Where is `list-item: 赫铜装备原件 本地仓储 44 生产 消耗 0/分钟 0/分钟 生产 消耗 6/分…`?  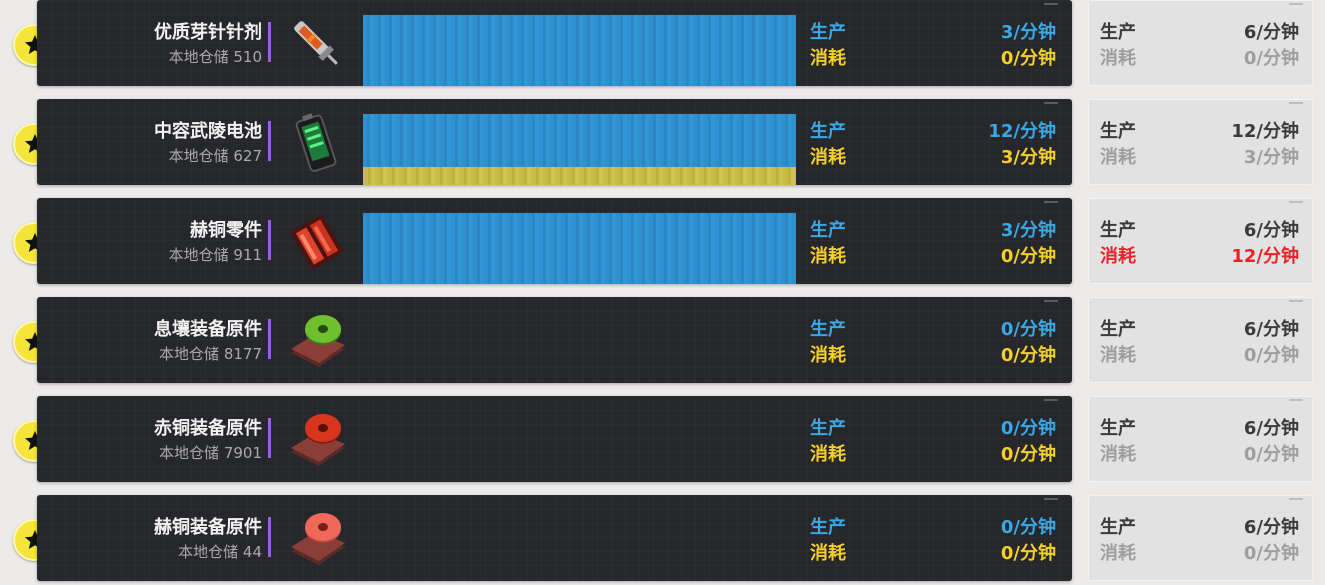 list-item: 赫铜装备原件 本地仓储 44 生产 消耗 0/分钟 0/分钟 生产 消耗 6/分… is located at coordinates (662, 538).